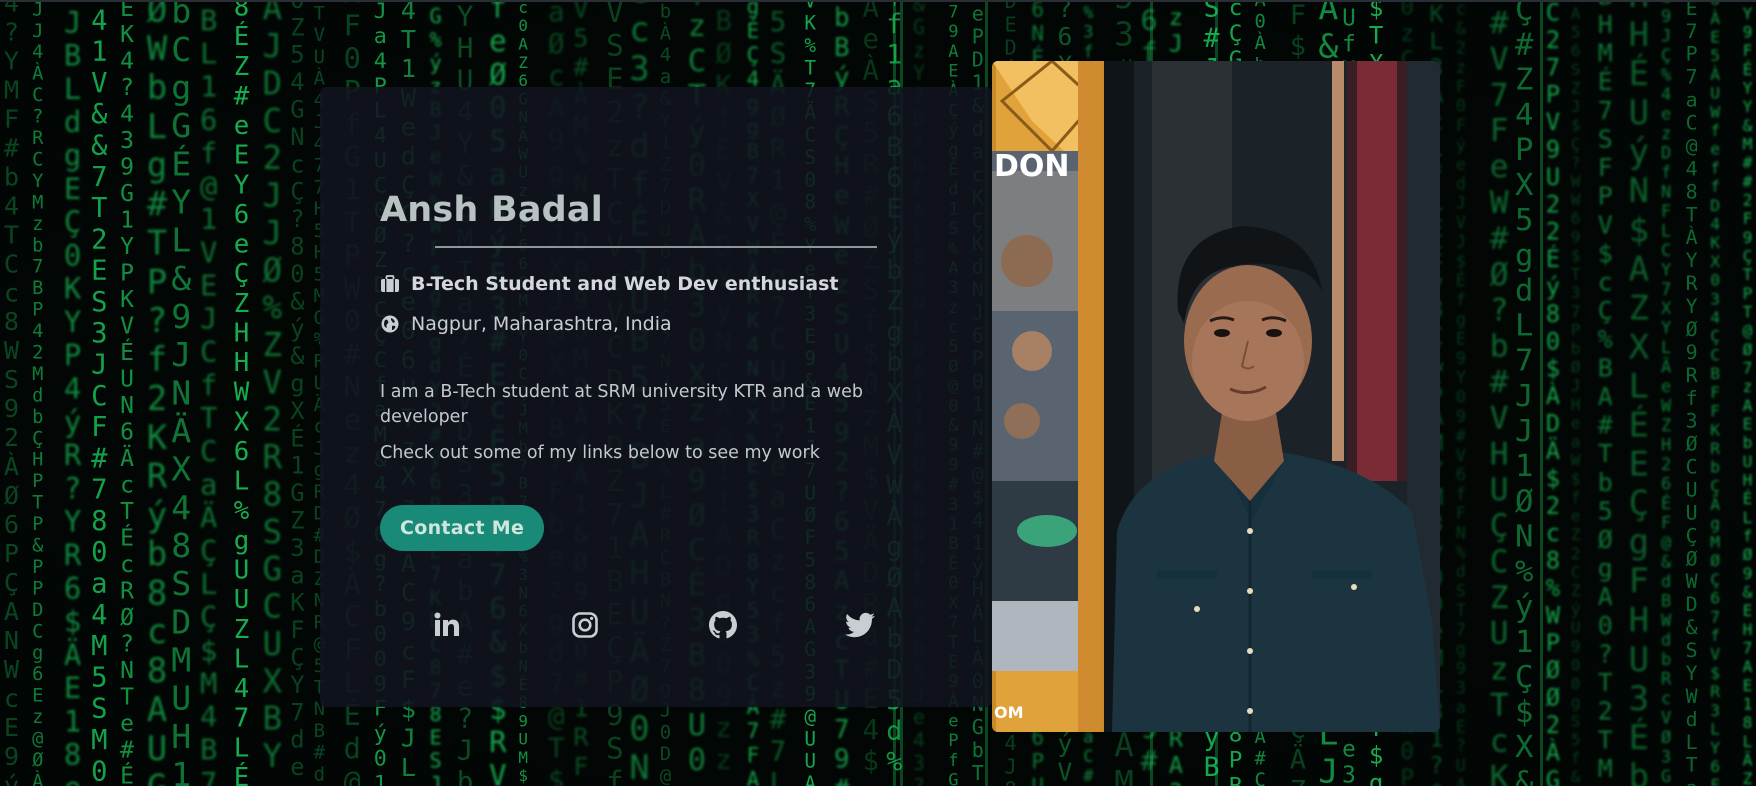 The image size is (1756, 786). I want to click on svg-text: 8141V&&7T2ES3JCF#780a4M5SM0, so click(99, 393).